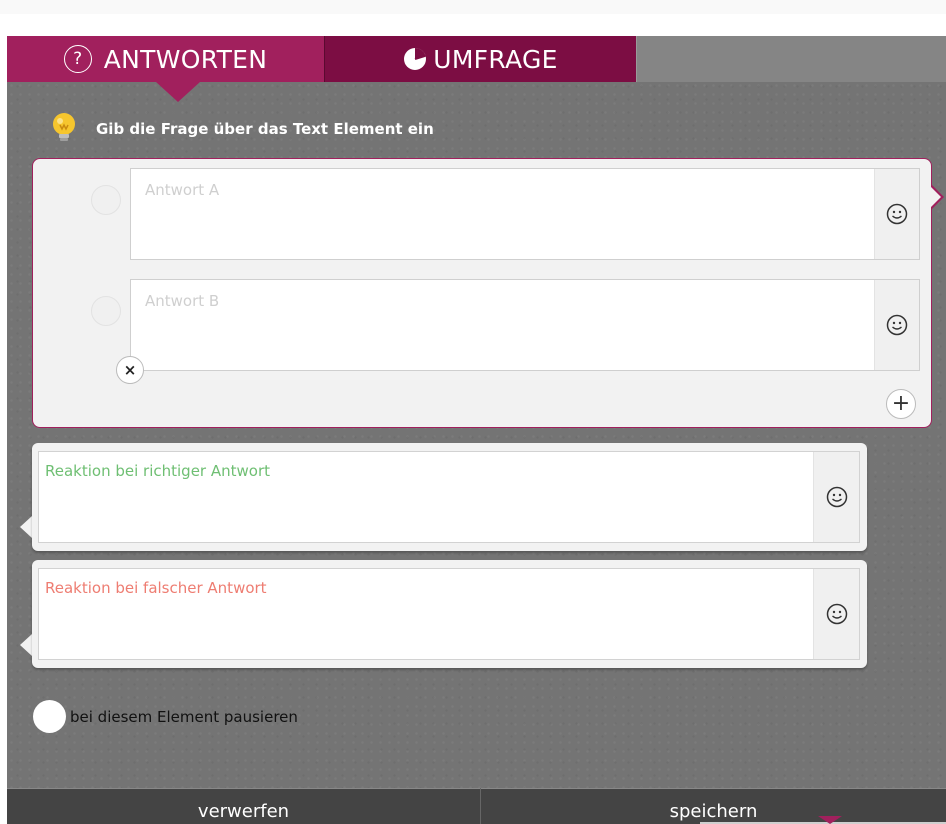 The width and height of the screenshot is (946, 824). I want to click on pause-toggle-row: bei diesem Element pausieren, so click(165, 716).